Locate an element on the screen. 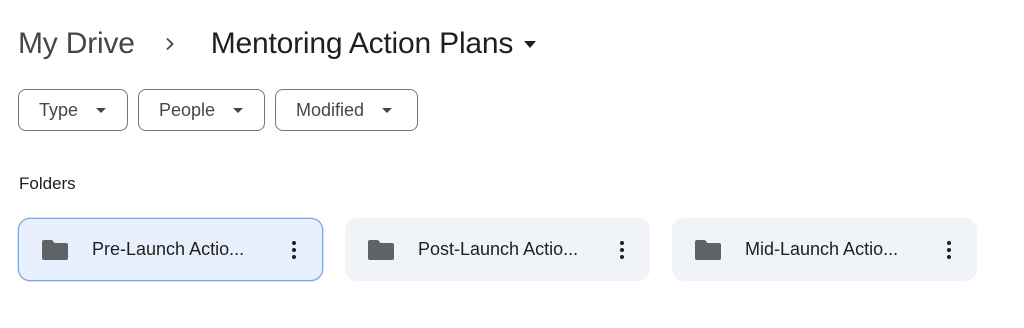 The image size is (1024, 328). breadcrumb-current-folder: Mentoring Action Plans is located at coordinates (362, 43).